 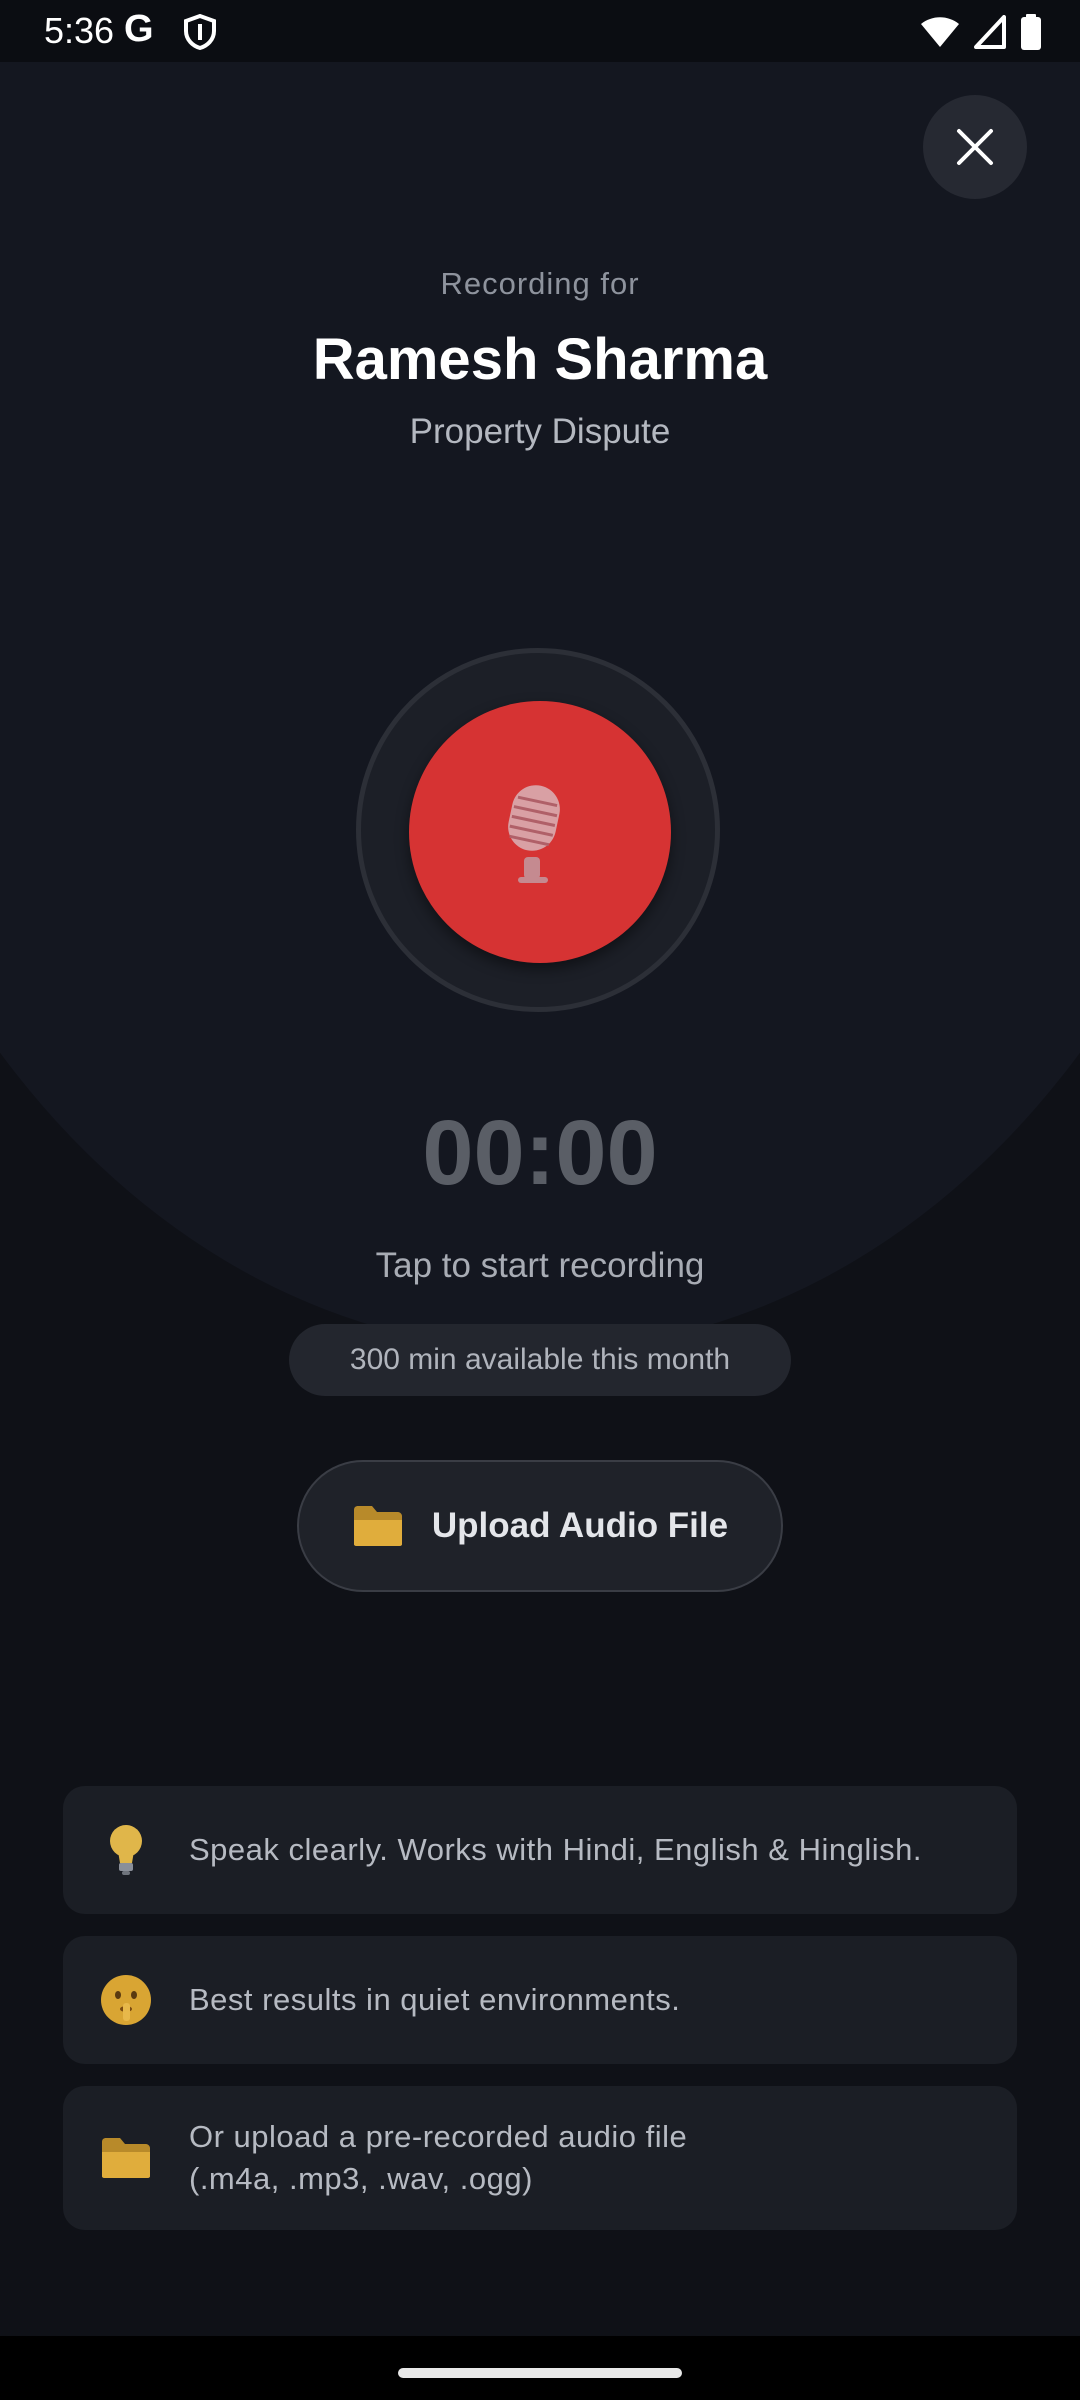 I want to click on google-icon: G, so click(x=139, y=29).